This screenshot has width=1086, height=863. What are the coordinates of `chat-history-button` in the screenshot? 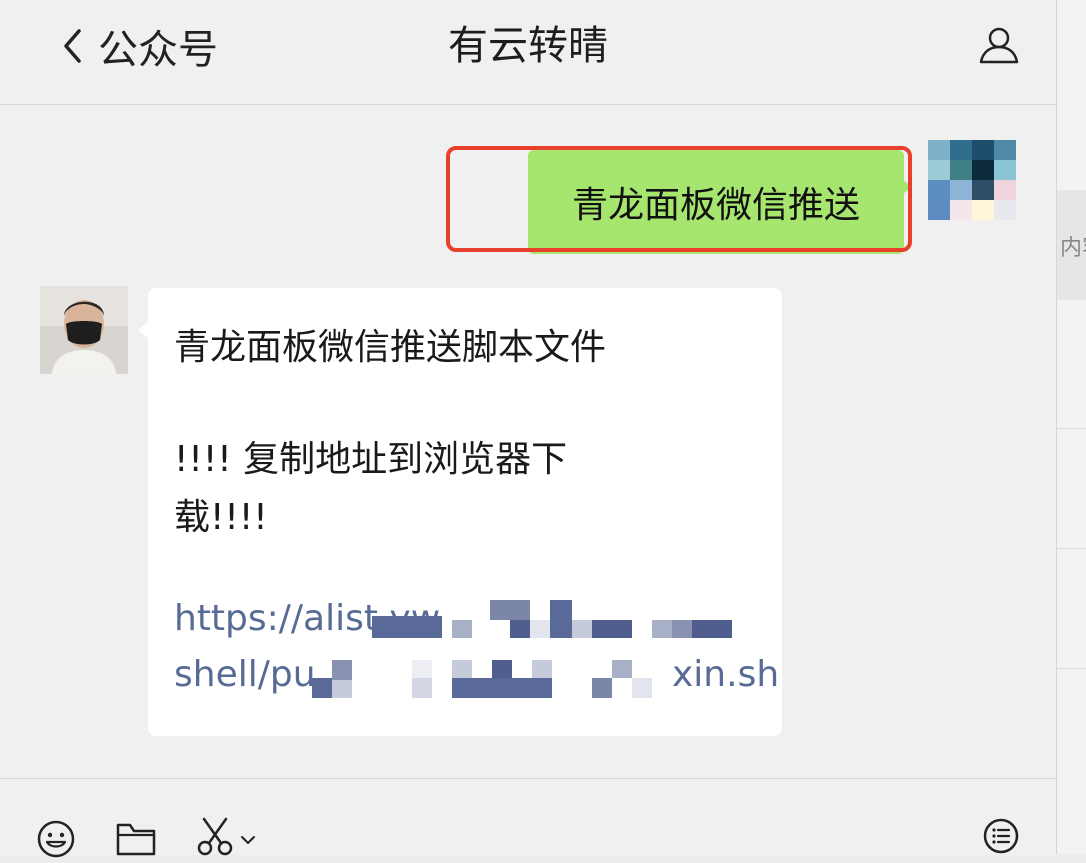 It's located at (1001, 838).